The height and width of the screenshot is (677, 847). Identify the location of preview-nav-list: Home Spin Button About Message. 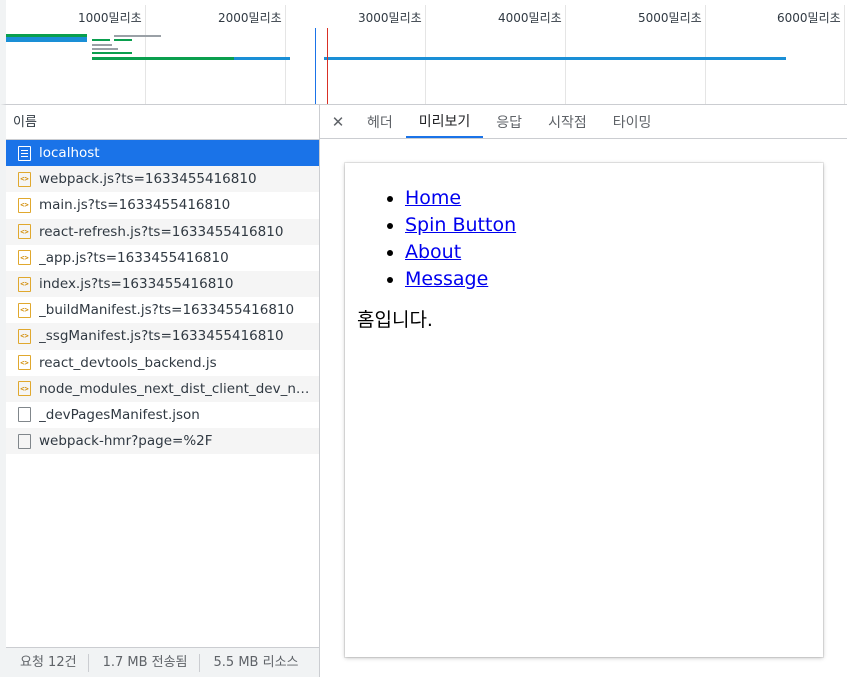
(590, 239).